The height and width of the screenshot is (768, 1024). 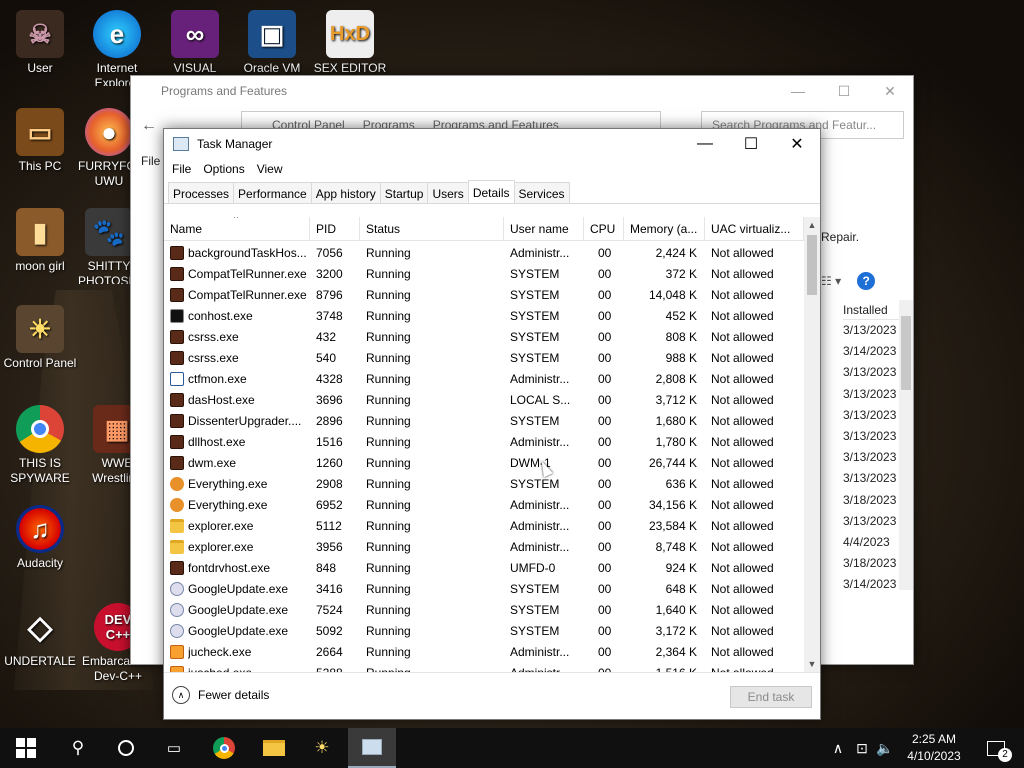 I want to click on tm-minimize-button: —, so click(x=705, y=144).